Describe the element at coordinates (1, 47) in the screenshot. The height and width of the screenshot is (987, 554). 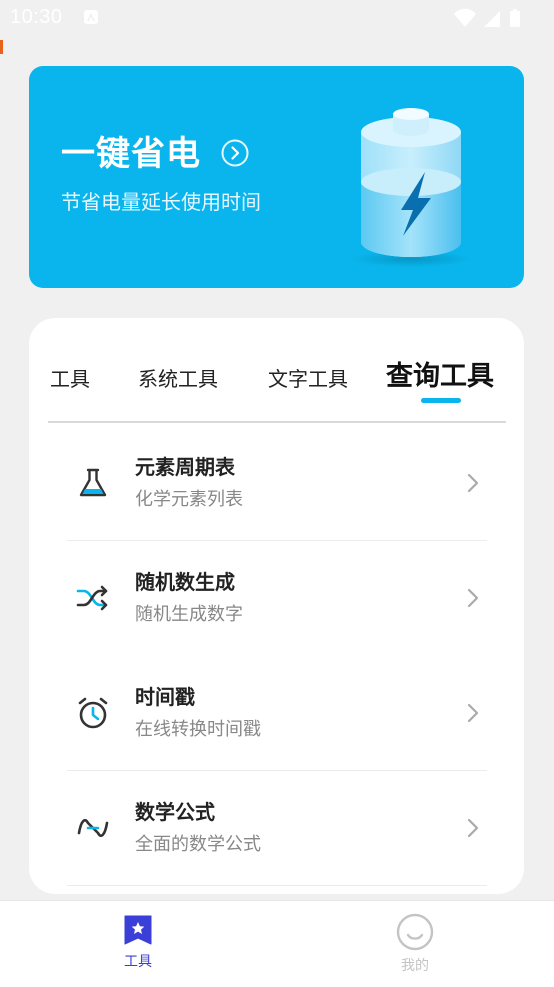
I see `edge-mark` at that location.